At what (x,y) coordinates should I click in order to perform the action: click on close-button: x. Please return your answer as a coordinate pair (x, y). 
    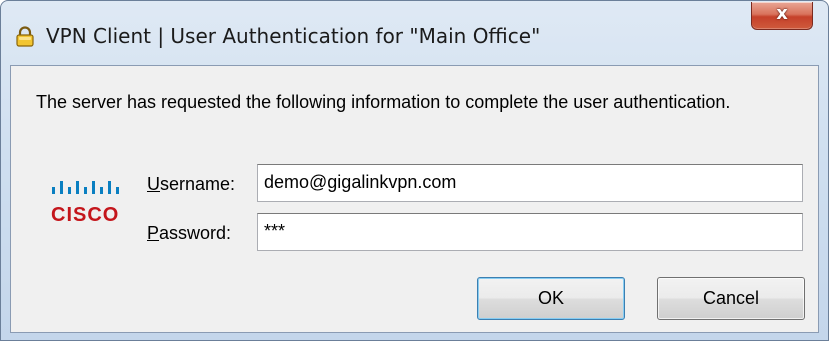
    Looking at the image, I should click on (782, 16).